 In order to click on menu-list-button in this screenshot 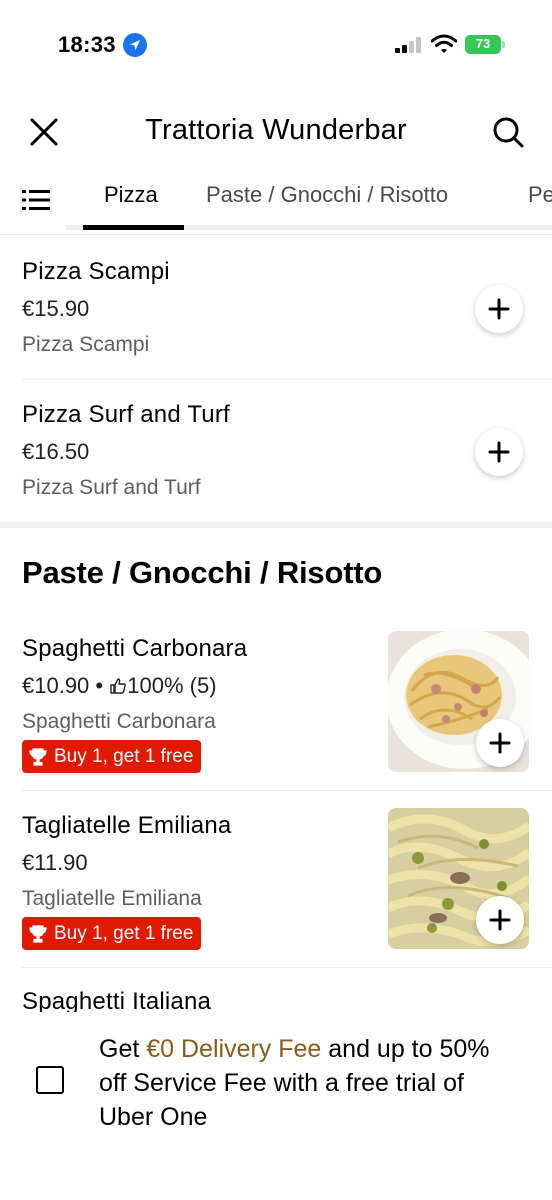, I will do `click(36, 200)`.